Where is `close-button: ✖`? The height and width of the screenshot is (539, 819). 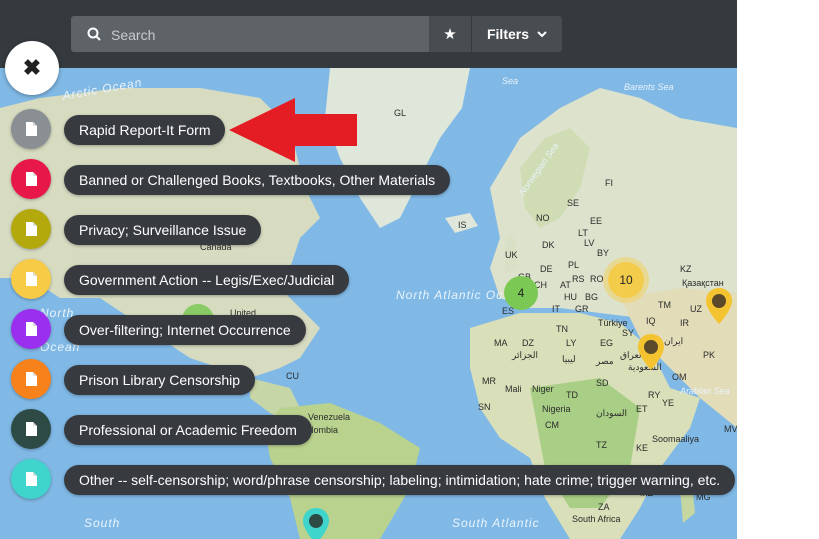
close-button: ✖ is located at coordinates (32, 68).